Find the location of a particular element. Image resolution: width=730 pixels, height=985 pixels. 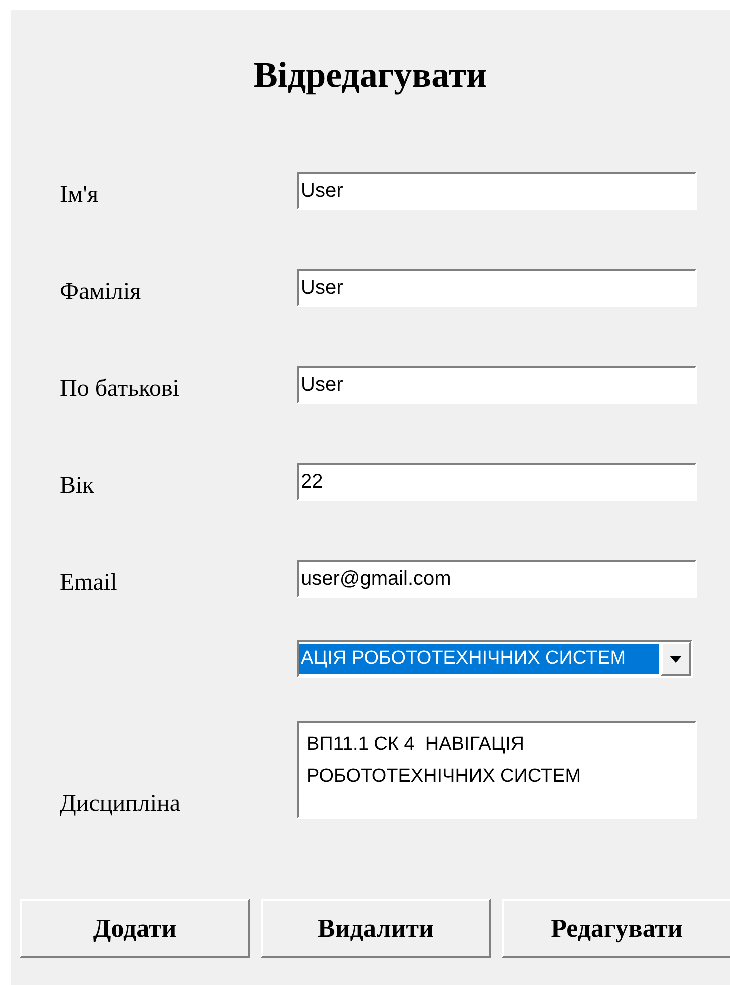

dropdown-button is located at coordinates (676, 659).